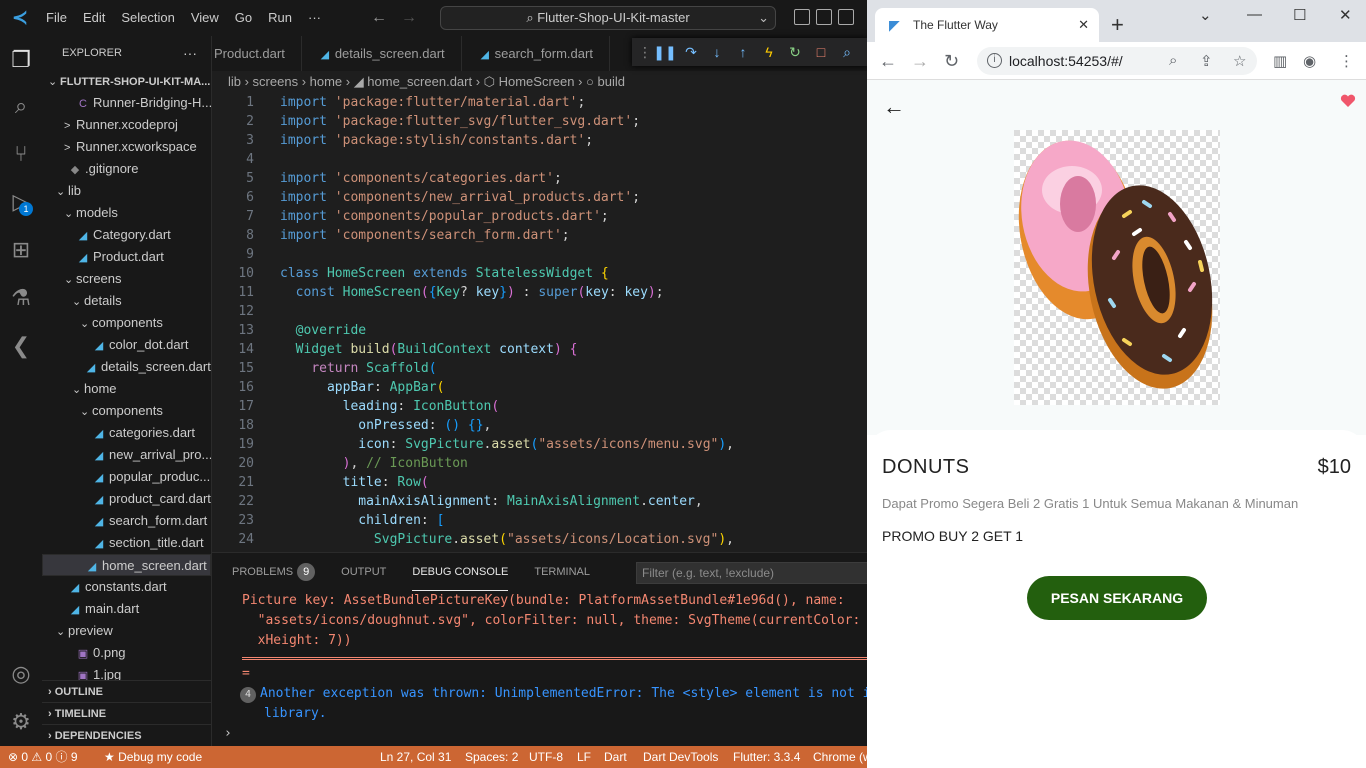 This screenshot has height=768, width=1366. What do you see at coordinates (951, 61) in the screenshot?
I see `reload-icon: ↻` at bounding box center [951, 61].